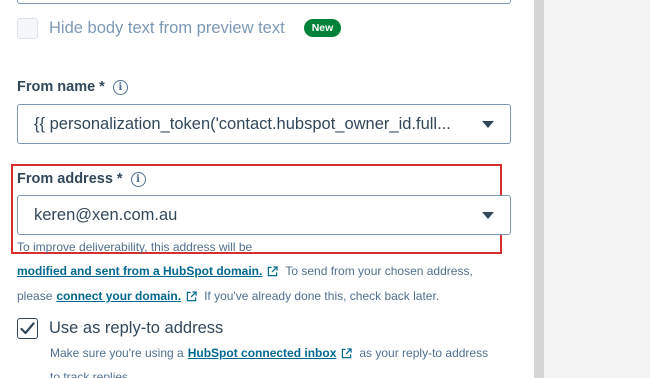 The image size is (650, 378). Describe the element at coordinates (424, 353) in the screenshot. I see `help-text: as your reply-to address` at that location.